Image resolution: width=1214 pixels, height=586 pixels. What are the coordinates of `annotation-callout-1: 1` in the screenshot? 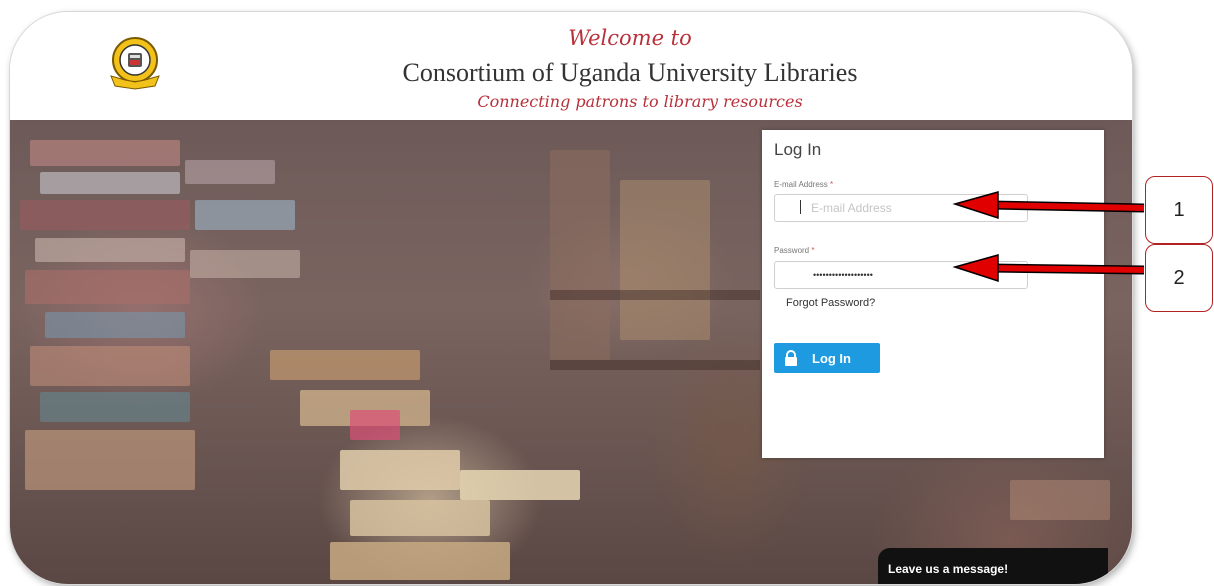 It's located at (1179, 210).